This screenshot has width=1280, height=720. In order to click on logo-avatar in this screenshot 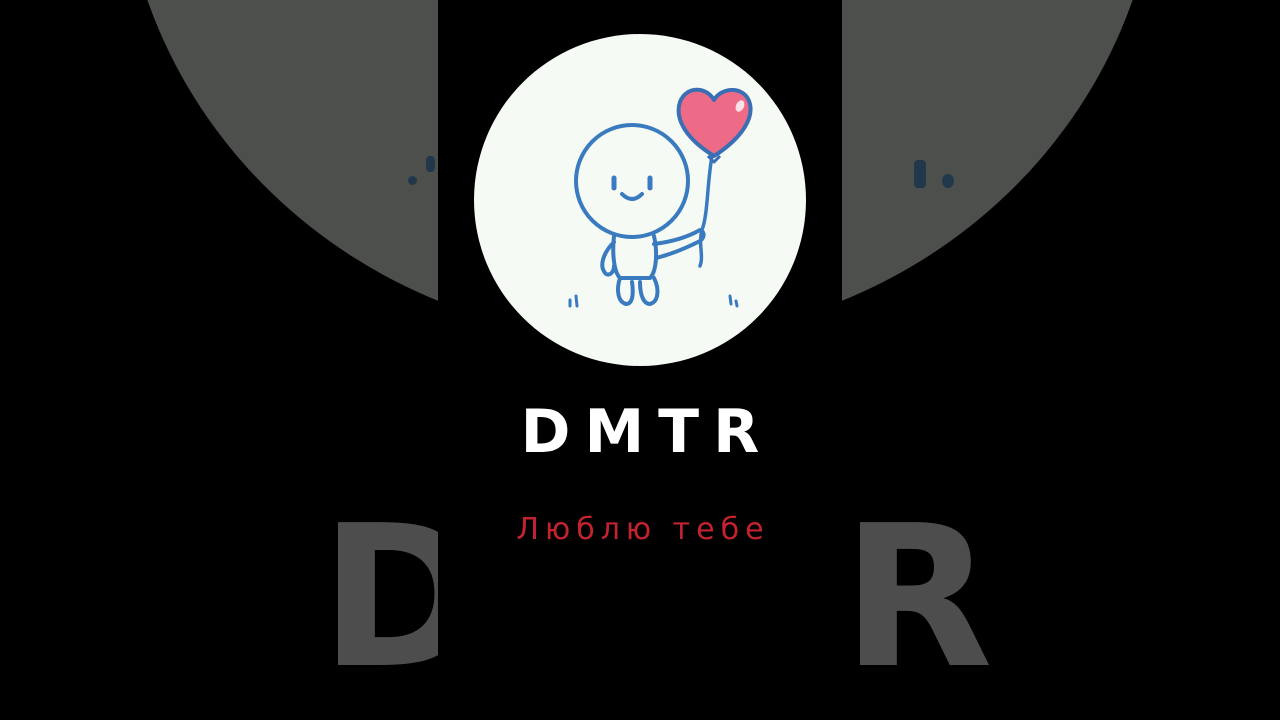, I will do `click(640, 200)`.